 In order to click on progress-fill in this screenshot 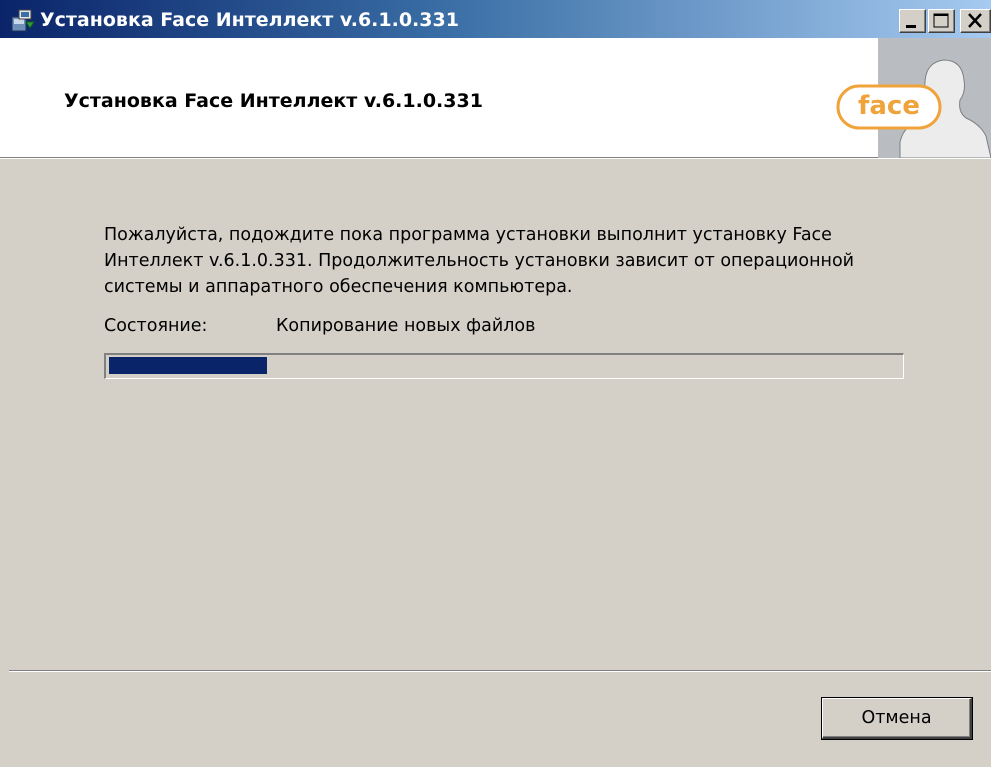, I will do `click(188, 365)`.